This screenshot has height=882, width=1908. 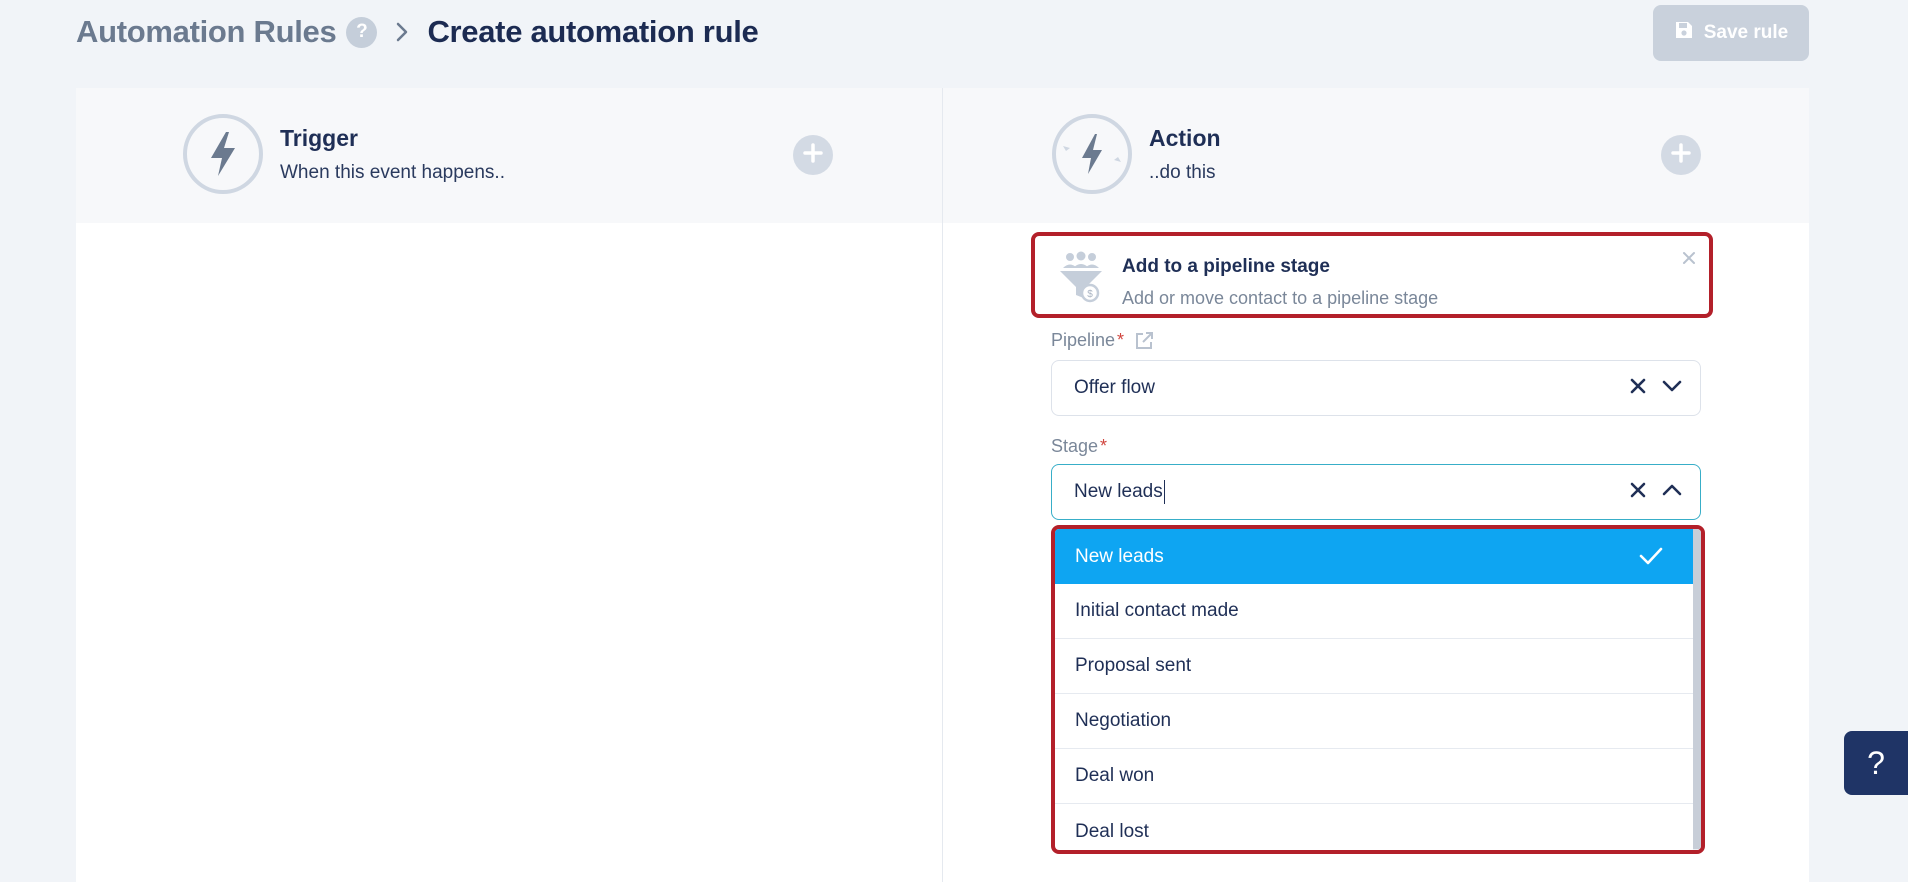 I want to click on chevron-down-icon, so click(x=1672, y=388).